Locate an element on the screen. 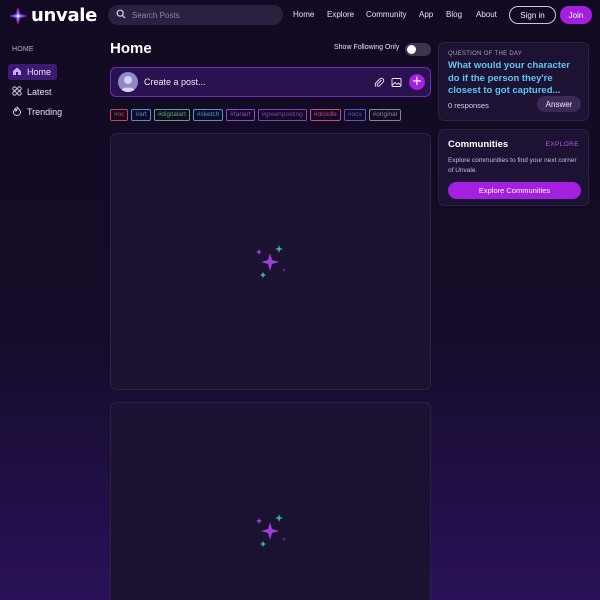 This screenshot has width=600, height=600. tag-chip: #sketch is located at coordinates (208, 115).